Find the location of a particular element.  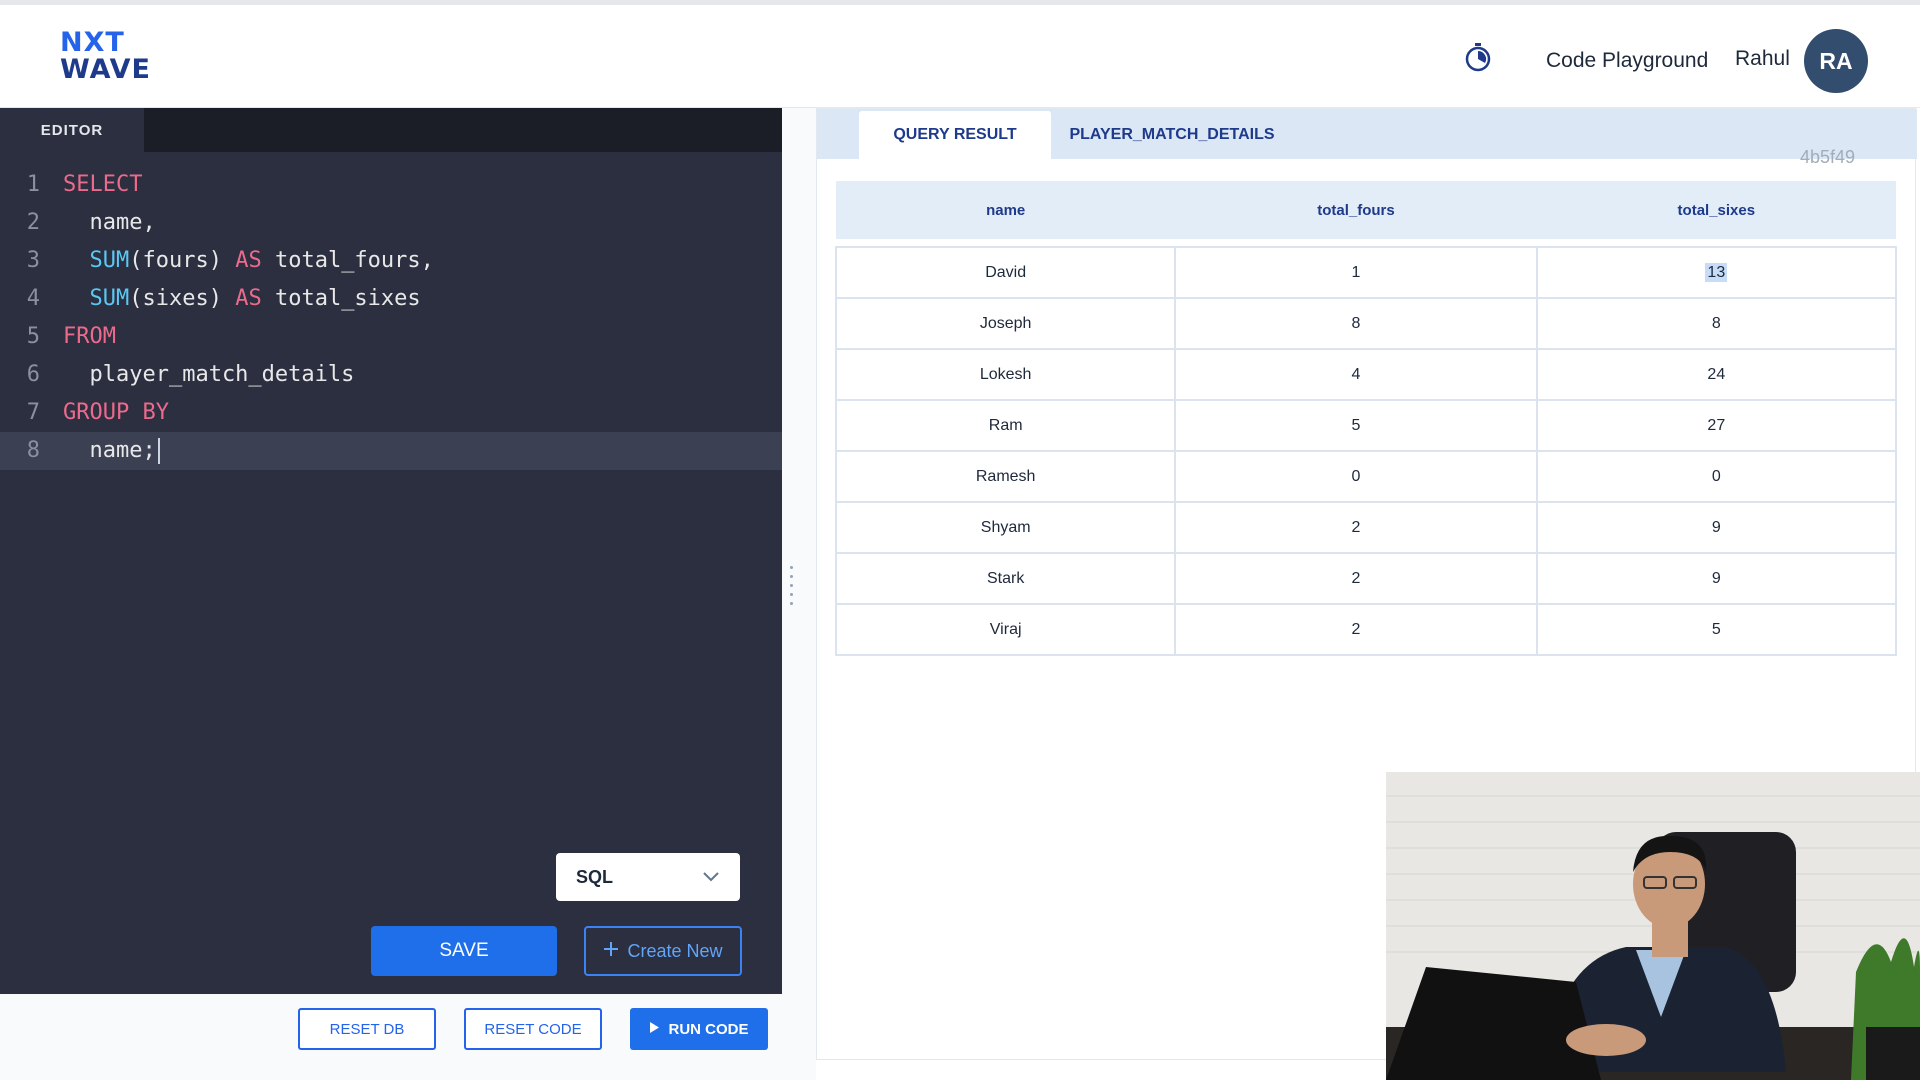

code-playground-link: Code Playground is located at coordinates (1627, 61).